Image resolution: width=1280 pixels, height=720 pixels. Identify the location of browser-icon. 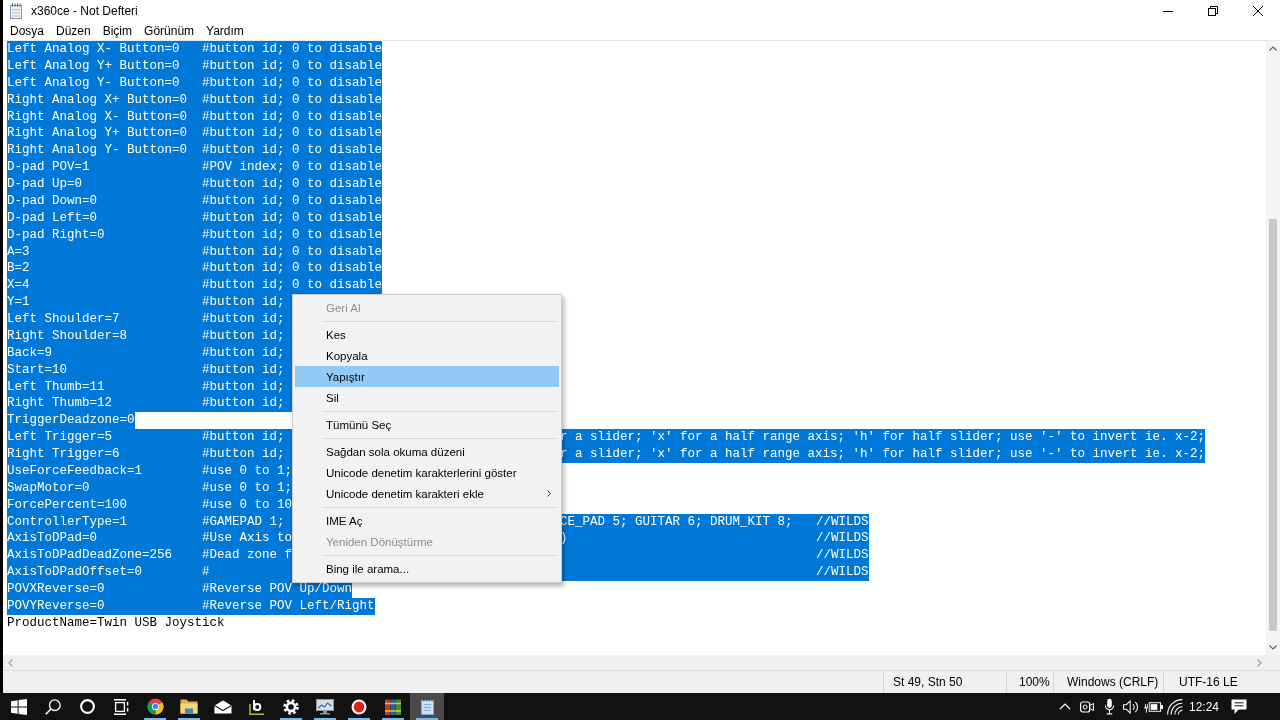
(155, 706).